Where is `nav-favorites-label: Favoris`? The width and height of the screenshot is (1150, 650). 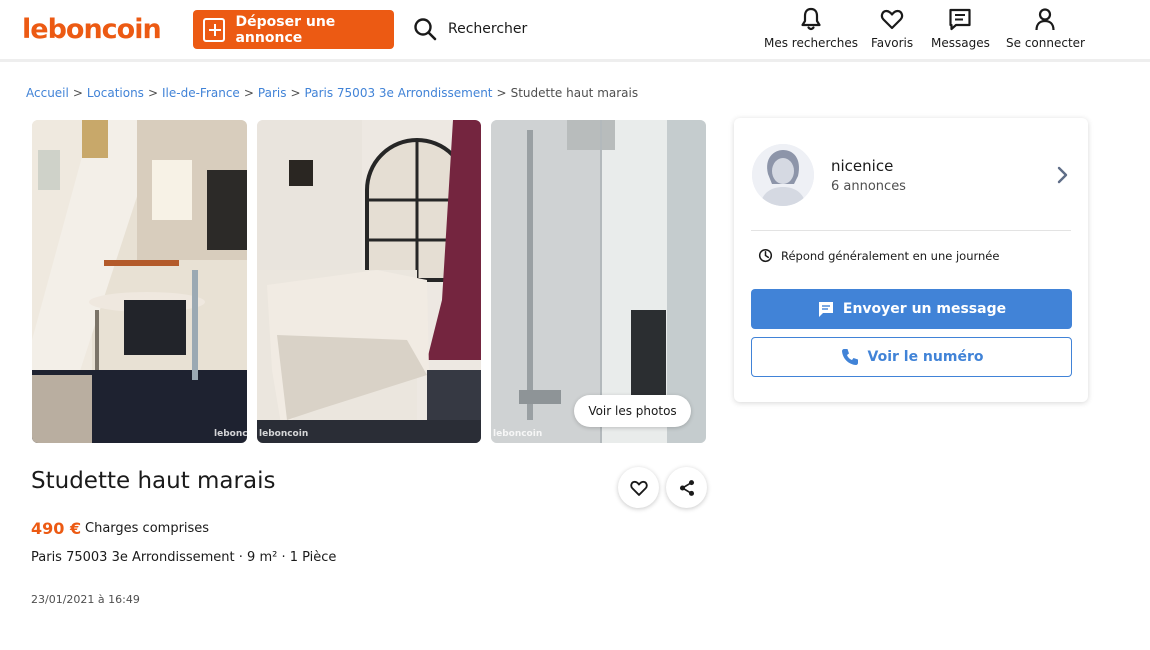
nav-favorites-label: Favoris is located at coordinates (892, 43).